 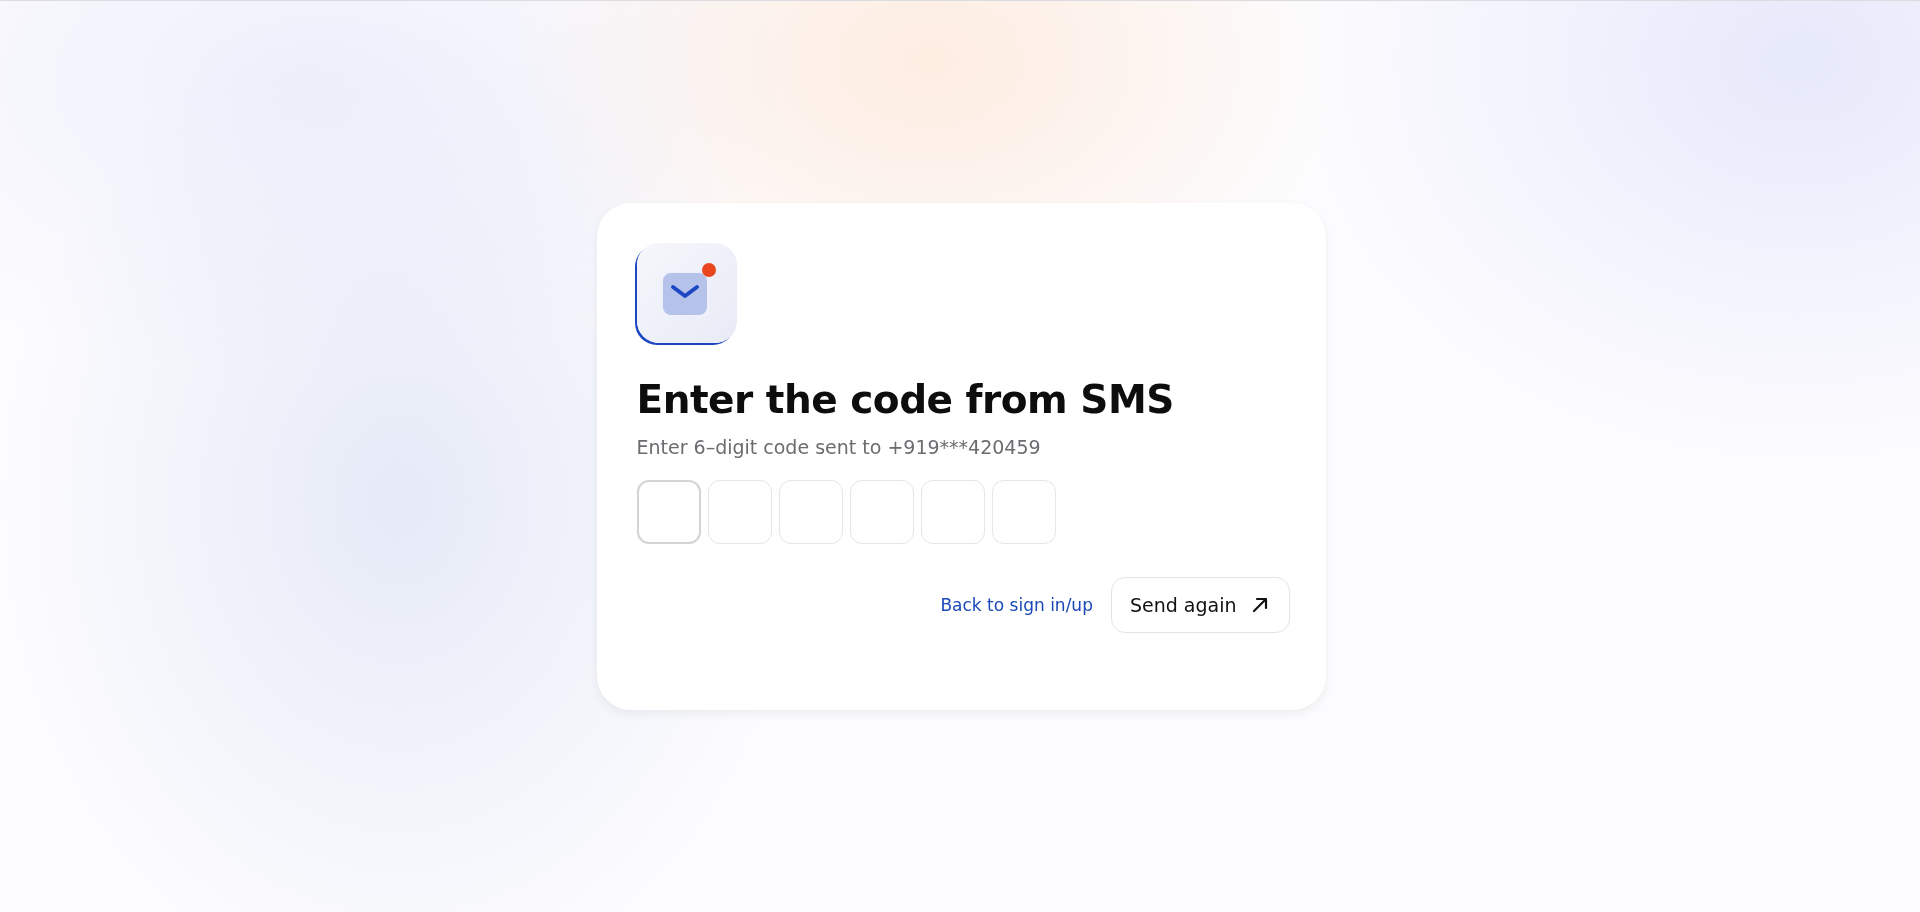 I want to click on arrow-up-right-icon, so click(x=1259, y=605).